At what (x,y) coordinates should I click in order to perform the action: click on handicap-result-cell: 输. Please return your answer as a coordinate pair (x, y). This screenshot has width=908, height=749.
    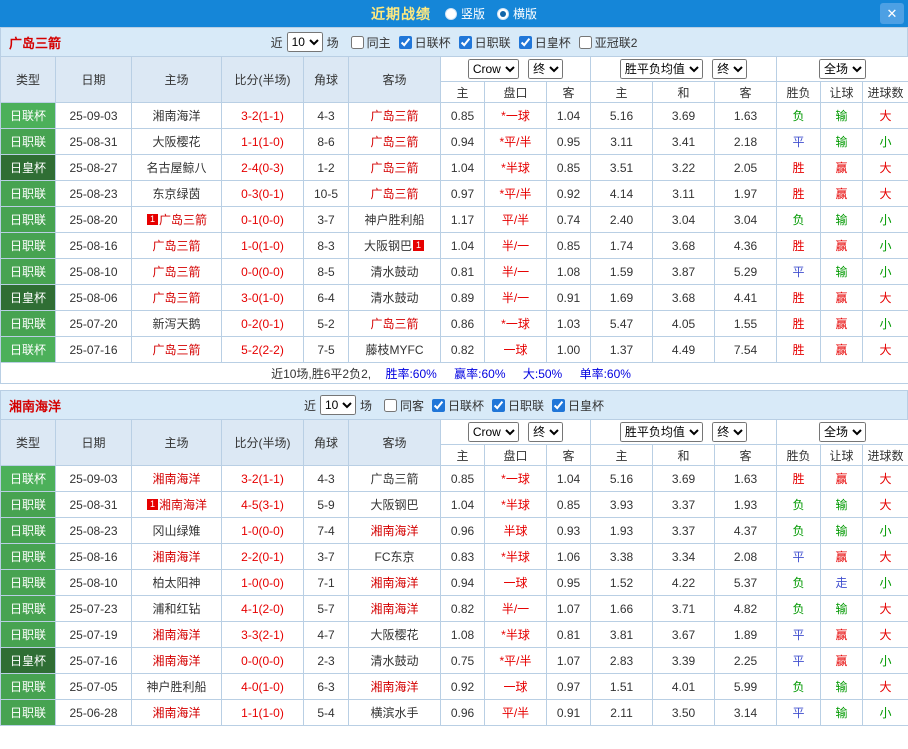
    Looking at the image, I should click on (842, 271).